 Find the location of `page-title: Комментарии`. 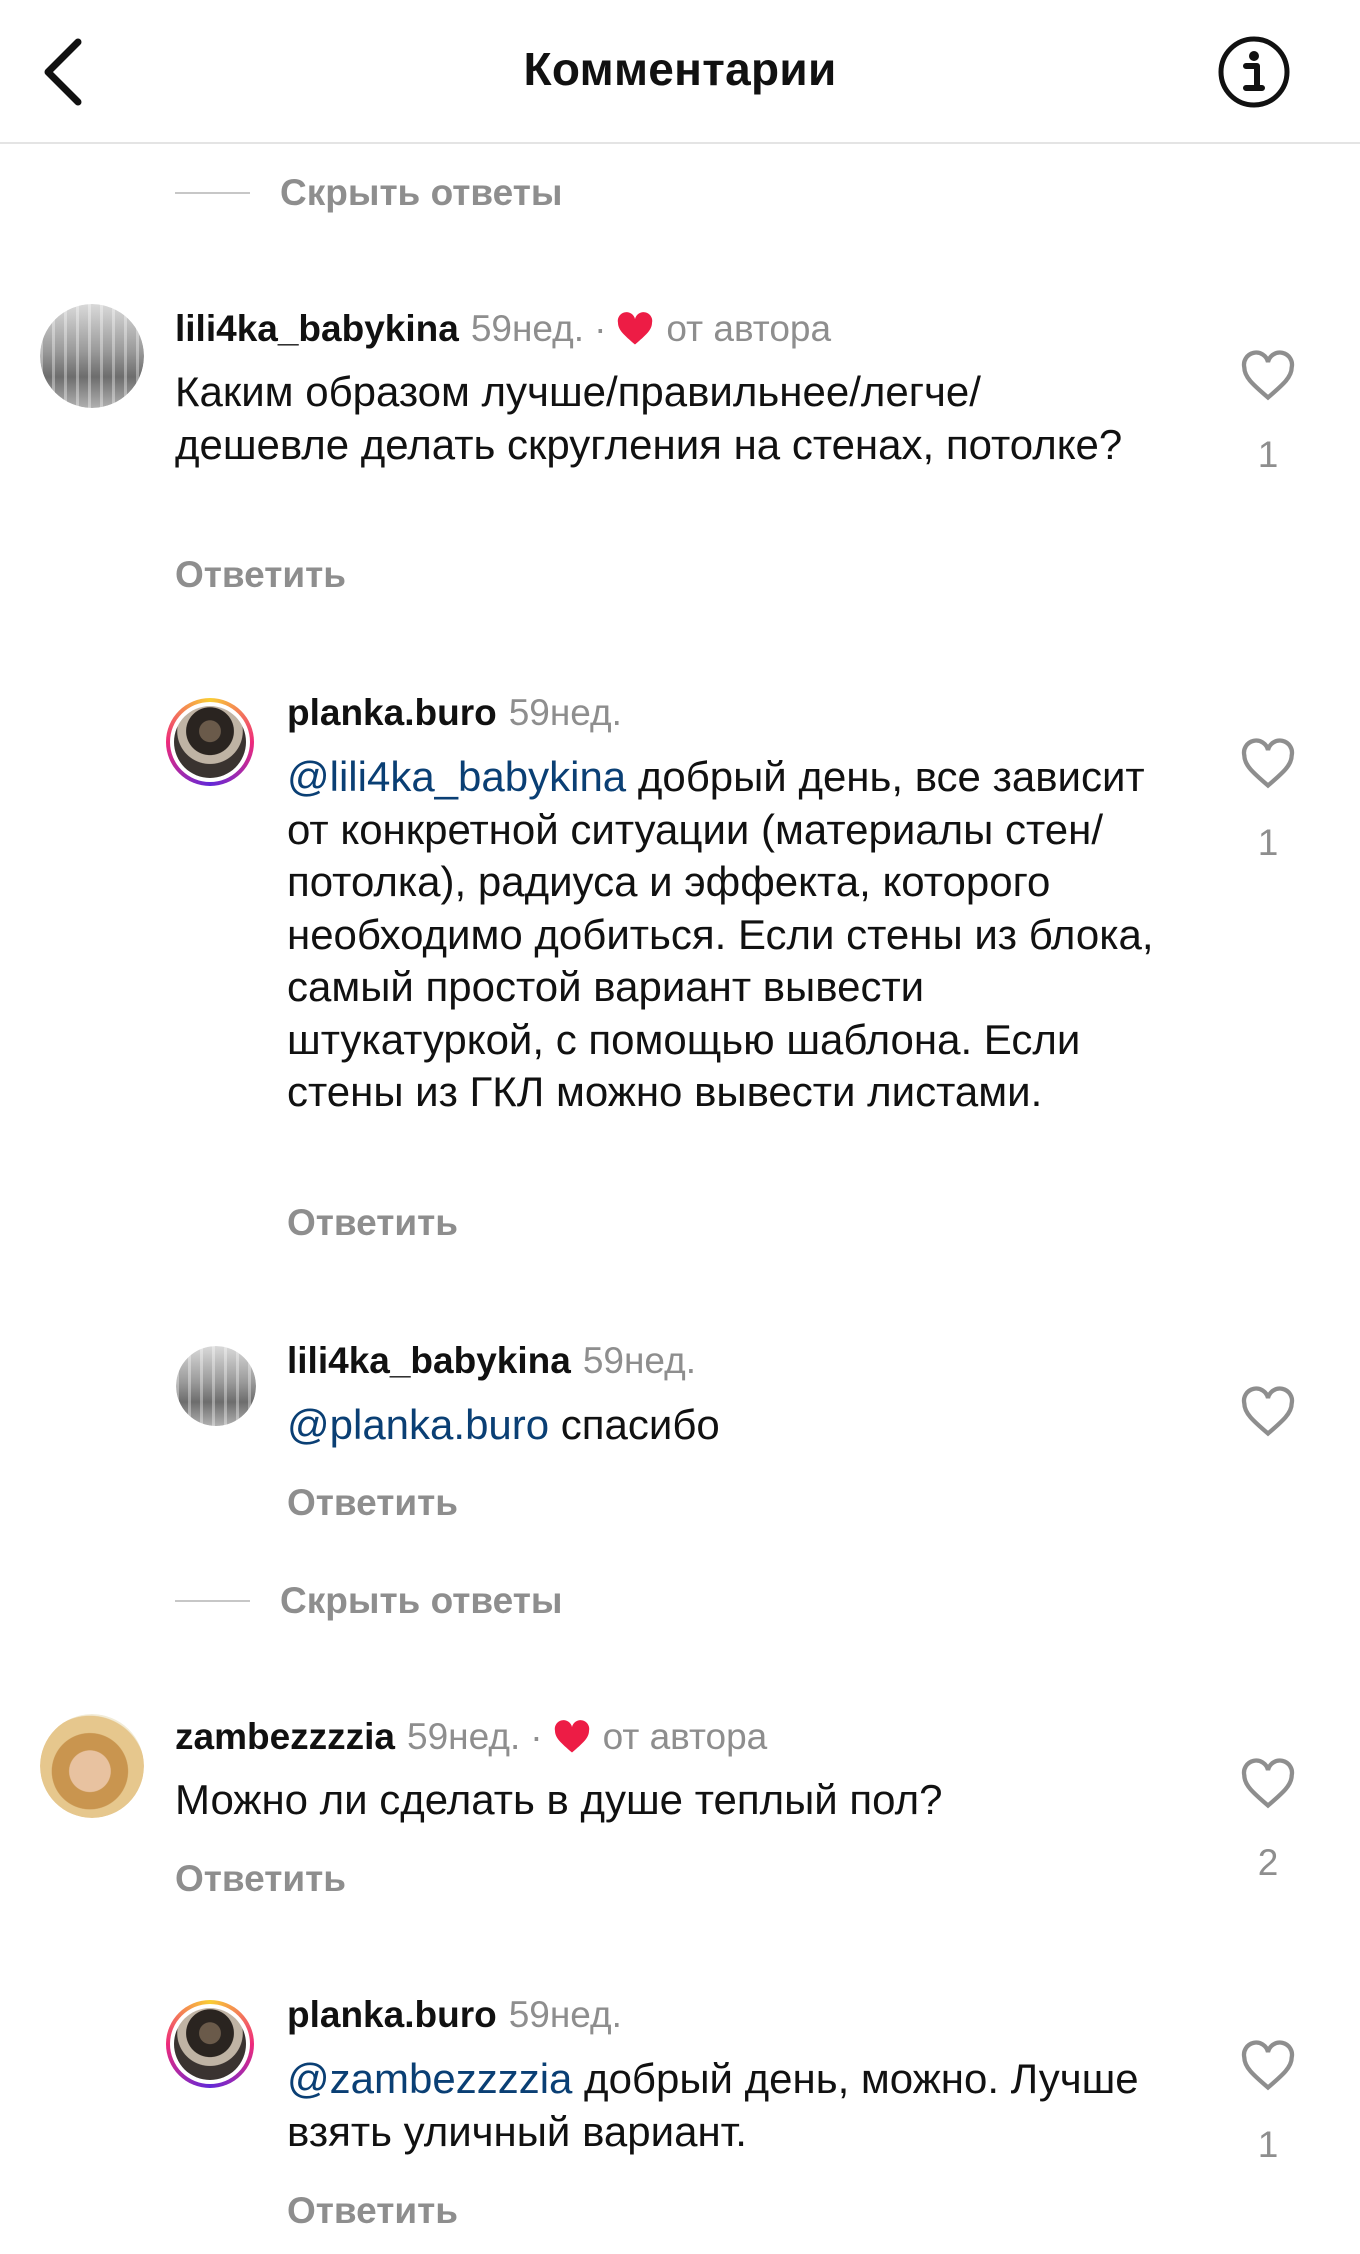

page-title: Комментарии is located at coordinates (680, 69).